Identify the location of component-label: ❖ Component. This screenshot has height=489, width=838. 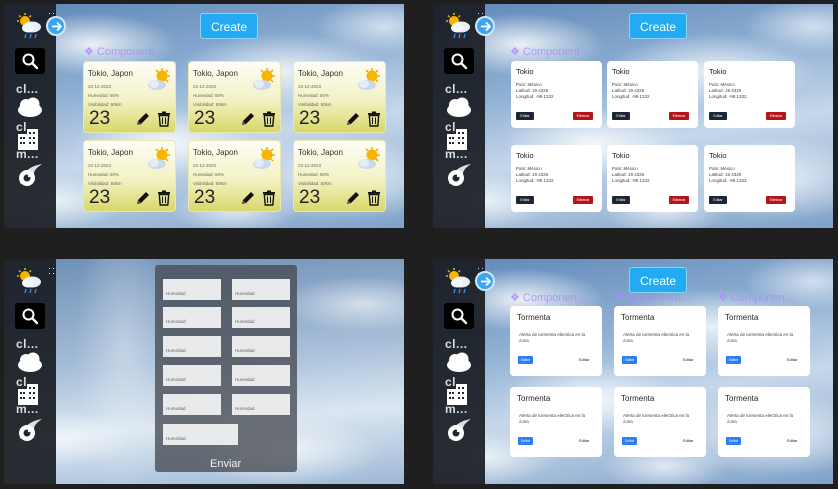
(545, 52).